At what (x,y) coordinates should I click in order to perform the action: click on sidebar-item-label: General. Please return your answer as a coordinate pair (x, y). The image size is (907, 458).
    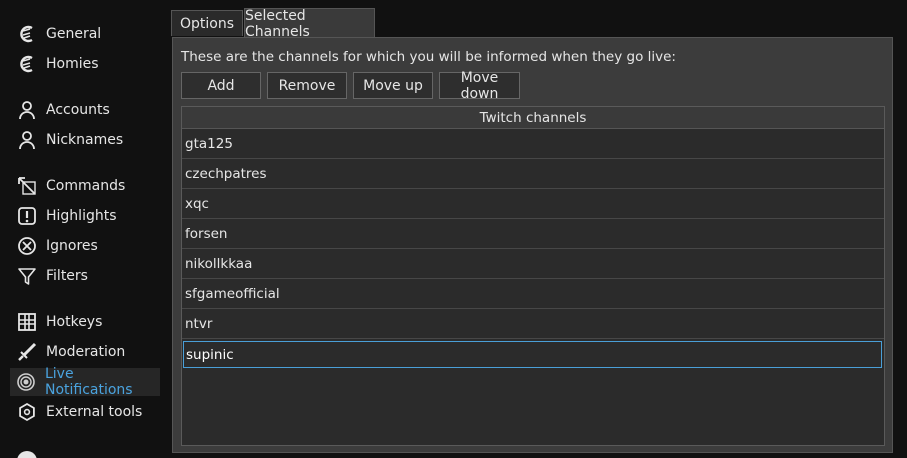
    Looking at the image, I should click on (74, 34).